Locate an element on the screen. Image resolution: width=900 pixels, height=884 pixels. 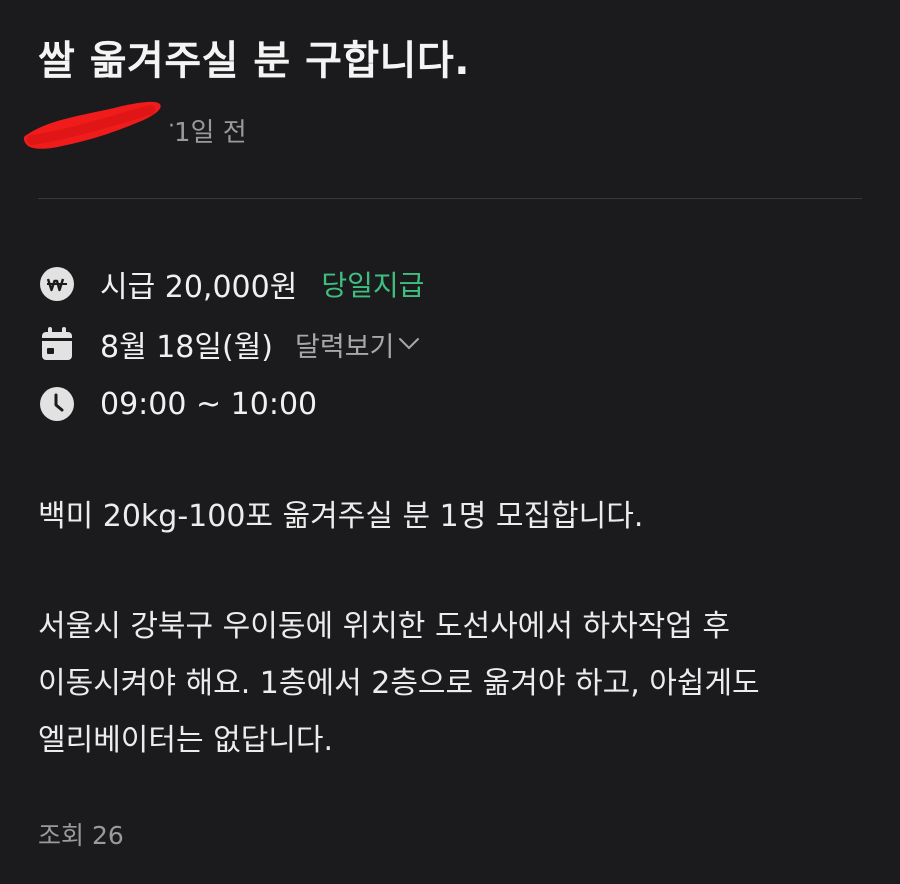
same-day-pay-badge: 당일지급 is located at coordinates (373, 285).